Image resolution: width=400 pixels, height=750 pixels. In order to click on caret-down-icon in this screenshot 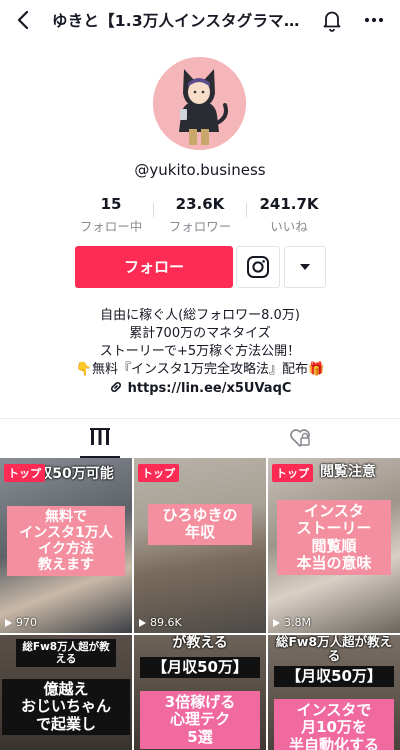, I will do `click(305, 267)`.